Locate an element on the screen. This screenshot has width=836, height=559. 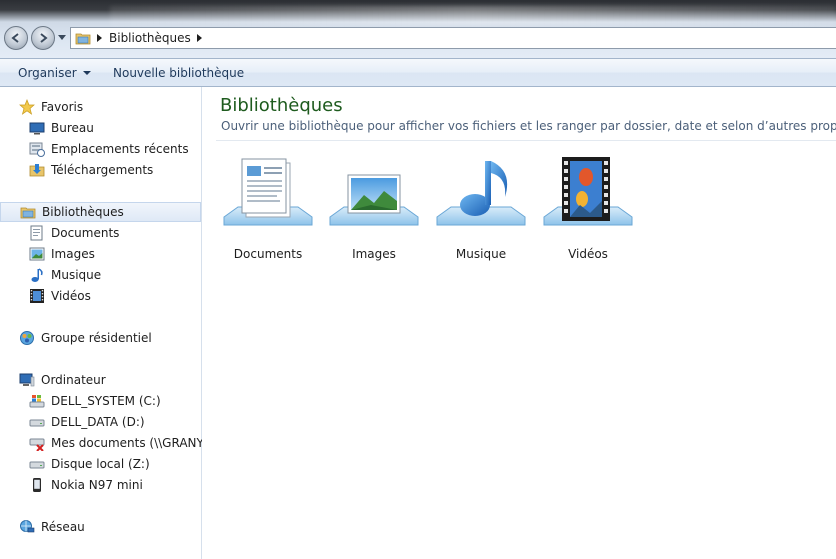
library-tile-music: Musique is located at coordinates (481, 209).